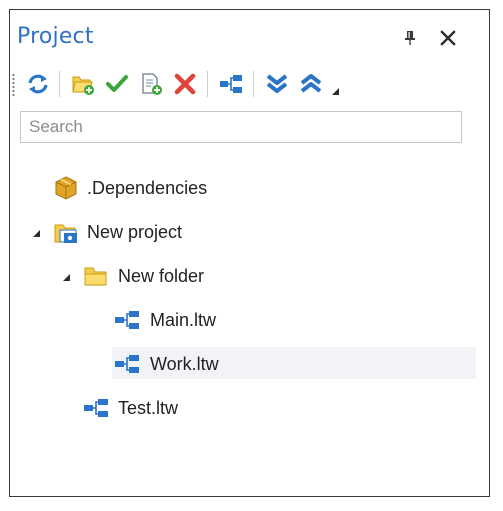  I want to click on workflow-button, so click(231, 84).